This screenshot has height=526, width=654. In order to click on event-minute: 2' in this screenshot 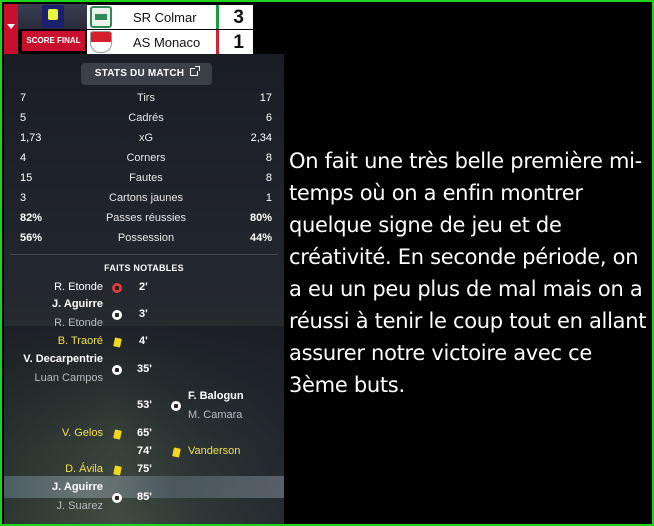, I will do `click(143, 287)`.